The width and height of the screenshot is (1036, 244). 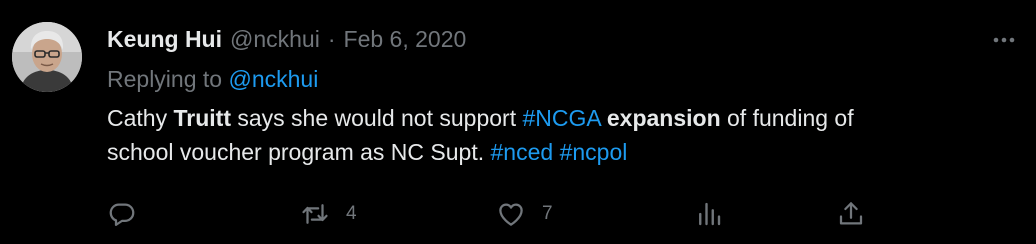 I want to click on author-handle: @nckhui, so click(x=275, y=39).